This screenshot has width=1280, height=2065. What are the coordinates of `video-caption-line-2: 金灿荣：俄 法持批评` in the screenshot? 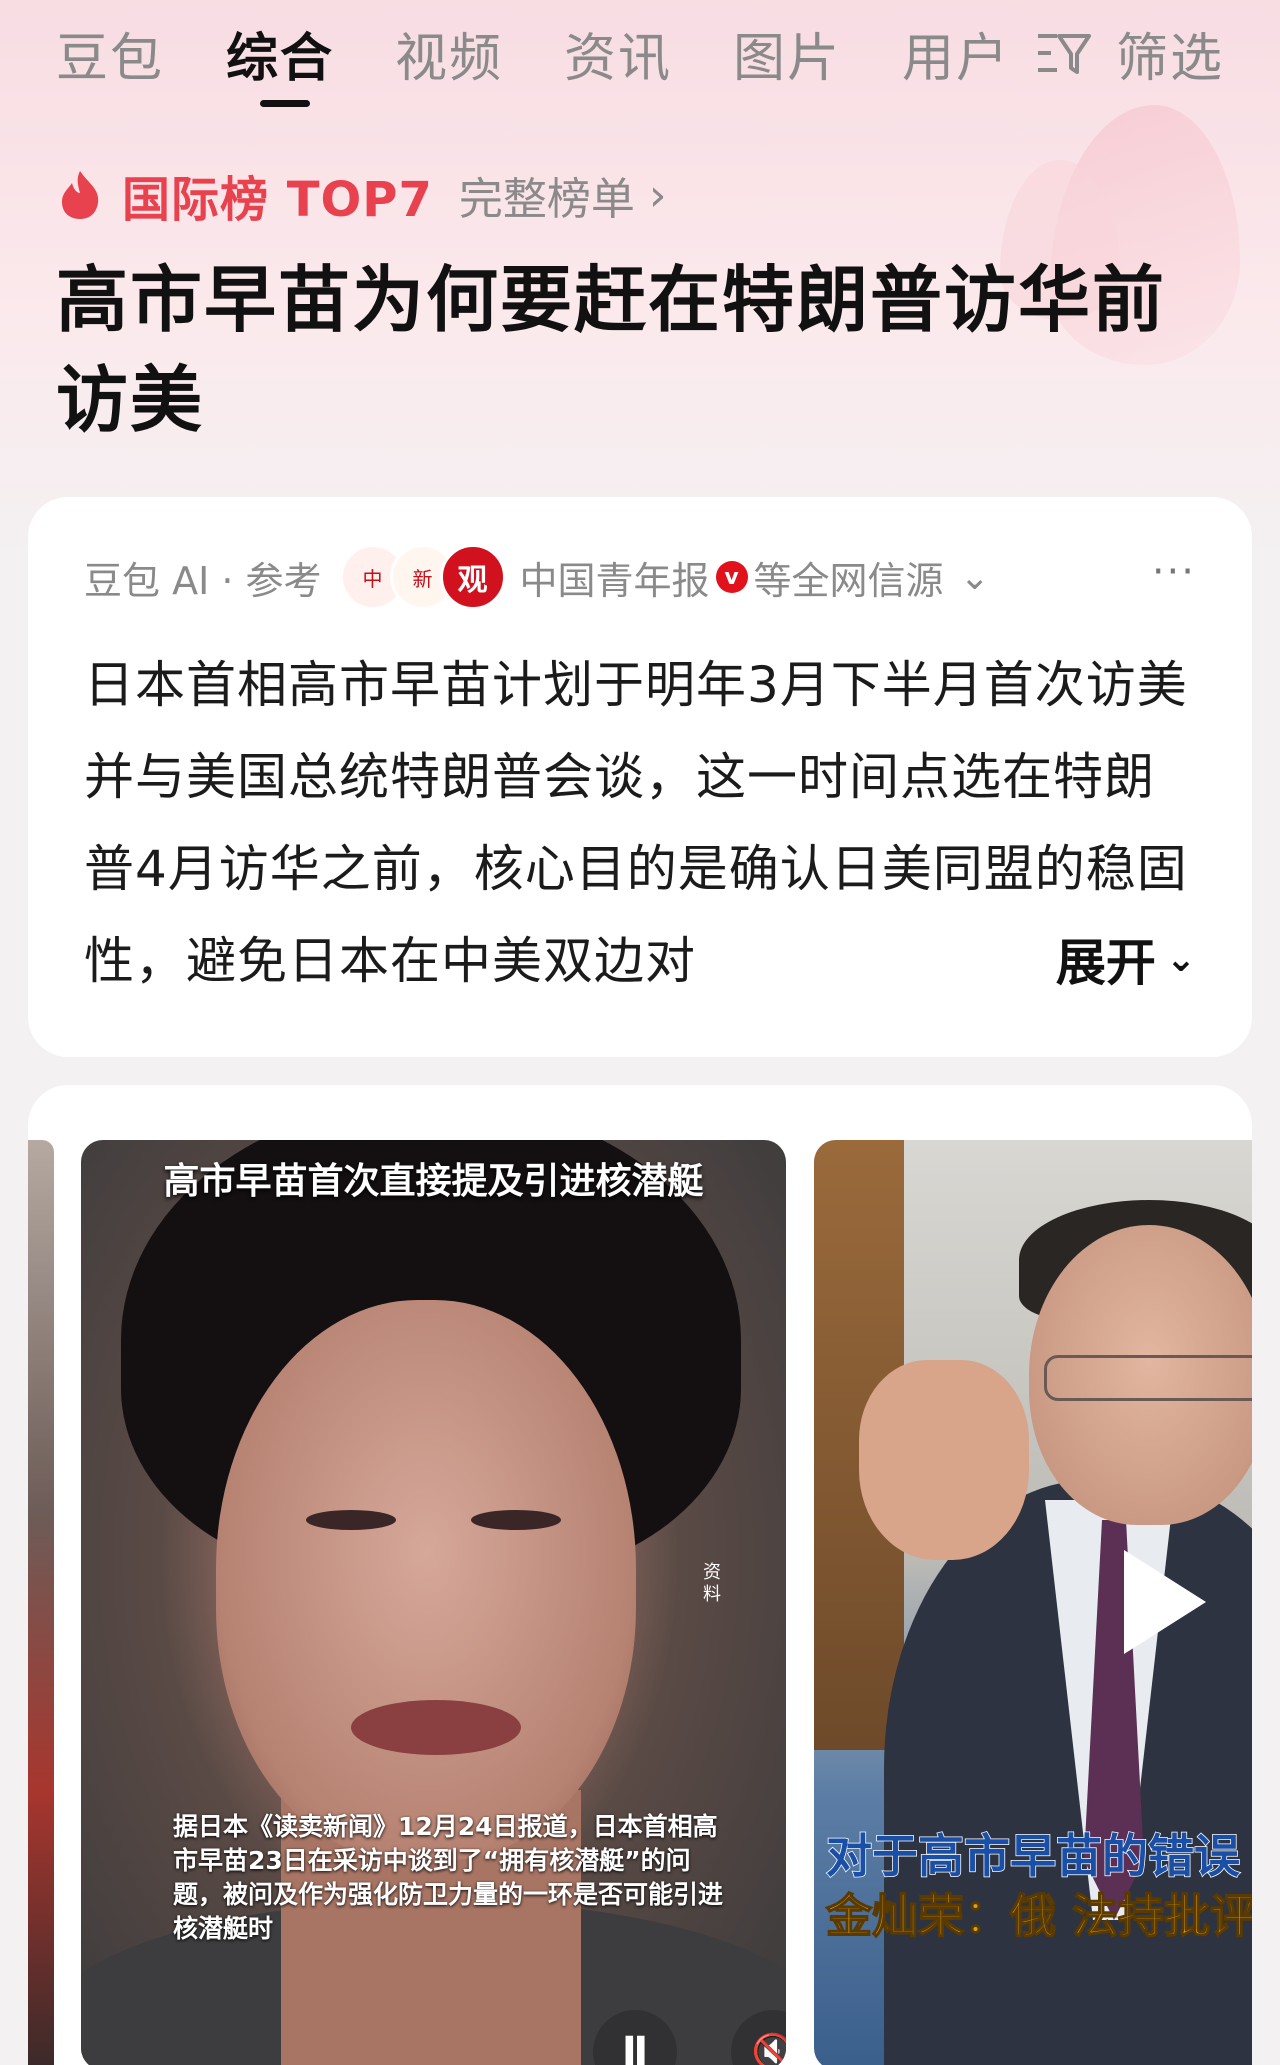 It's located at (1038, 1916).